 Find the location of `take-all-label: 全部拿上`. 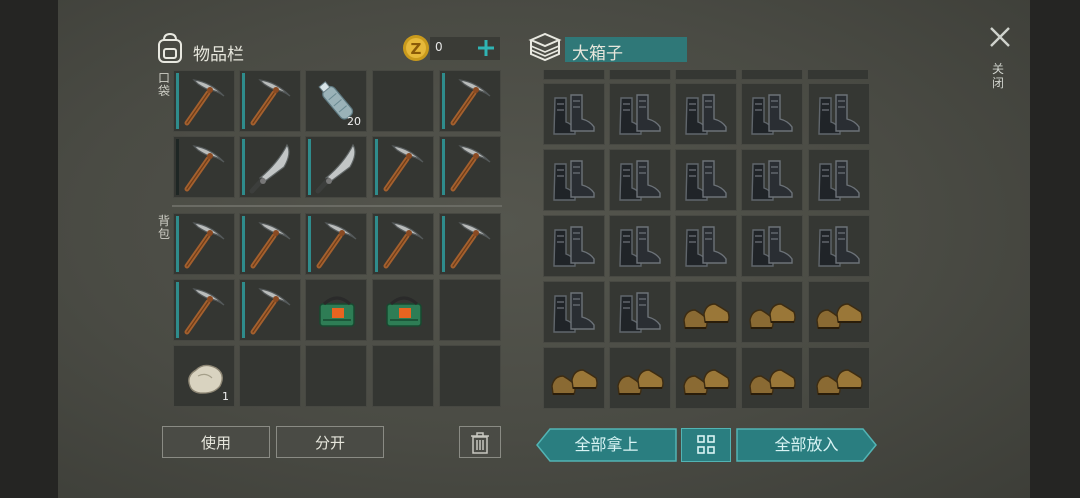

take-all-label: 全部拿上 is located at coordinates (606, 444).